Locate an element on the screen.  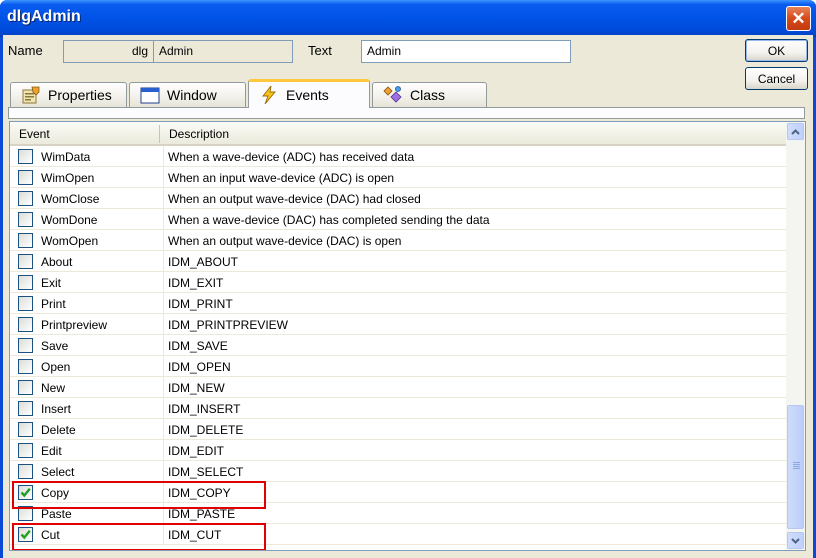
event-name: Save is located at coordinates (55, 346).